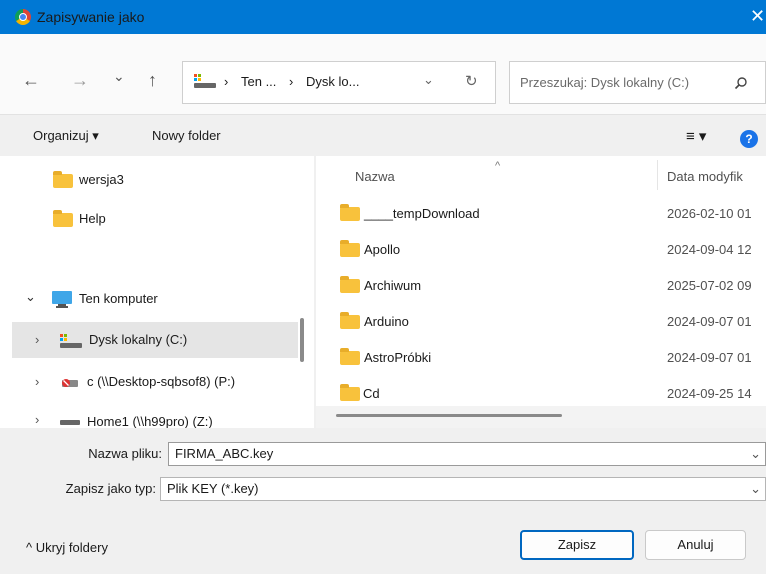  Describe the element at coordinates (382, 249) in the screenshot. I see `file-name: Apollo` at that location.